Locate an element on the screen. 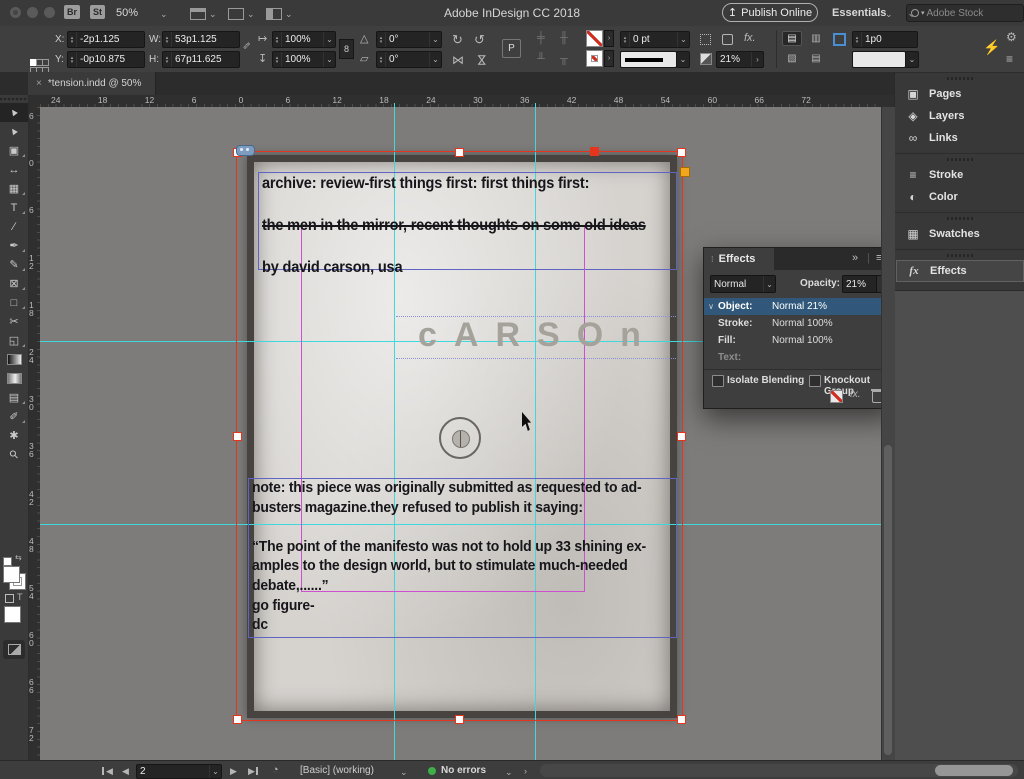 The width and height of the screenshot is (1024, 779). wrap-around-object-button: ▧ is located at coordinates (792, 58).